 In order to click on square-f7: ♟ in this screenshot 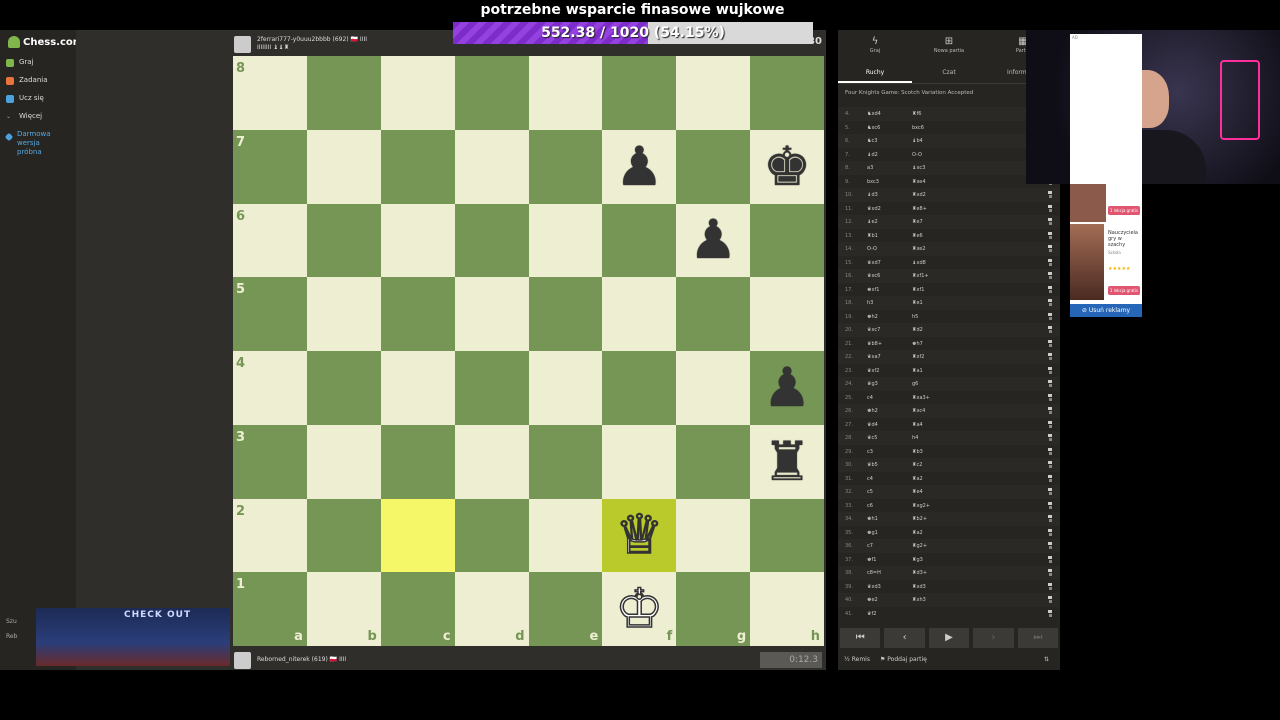, I will do `click(639, 166)`.